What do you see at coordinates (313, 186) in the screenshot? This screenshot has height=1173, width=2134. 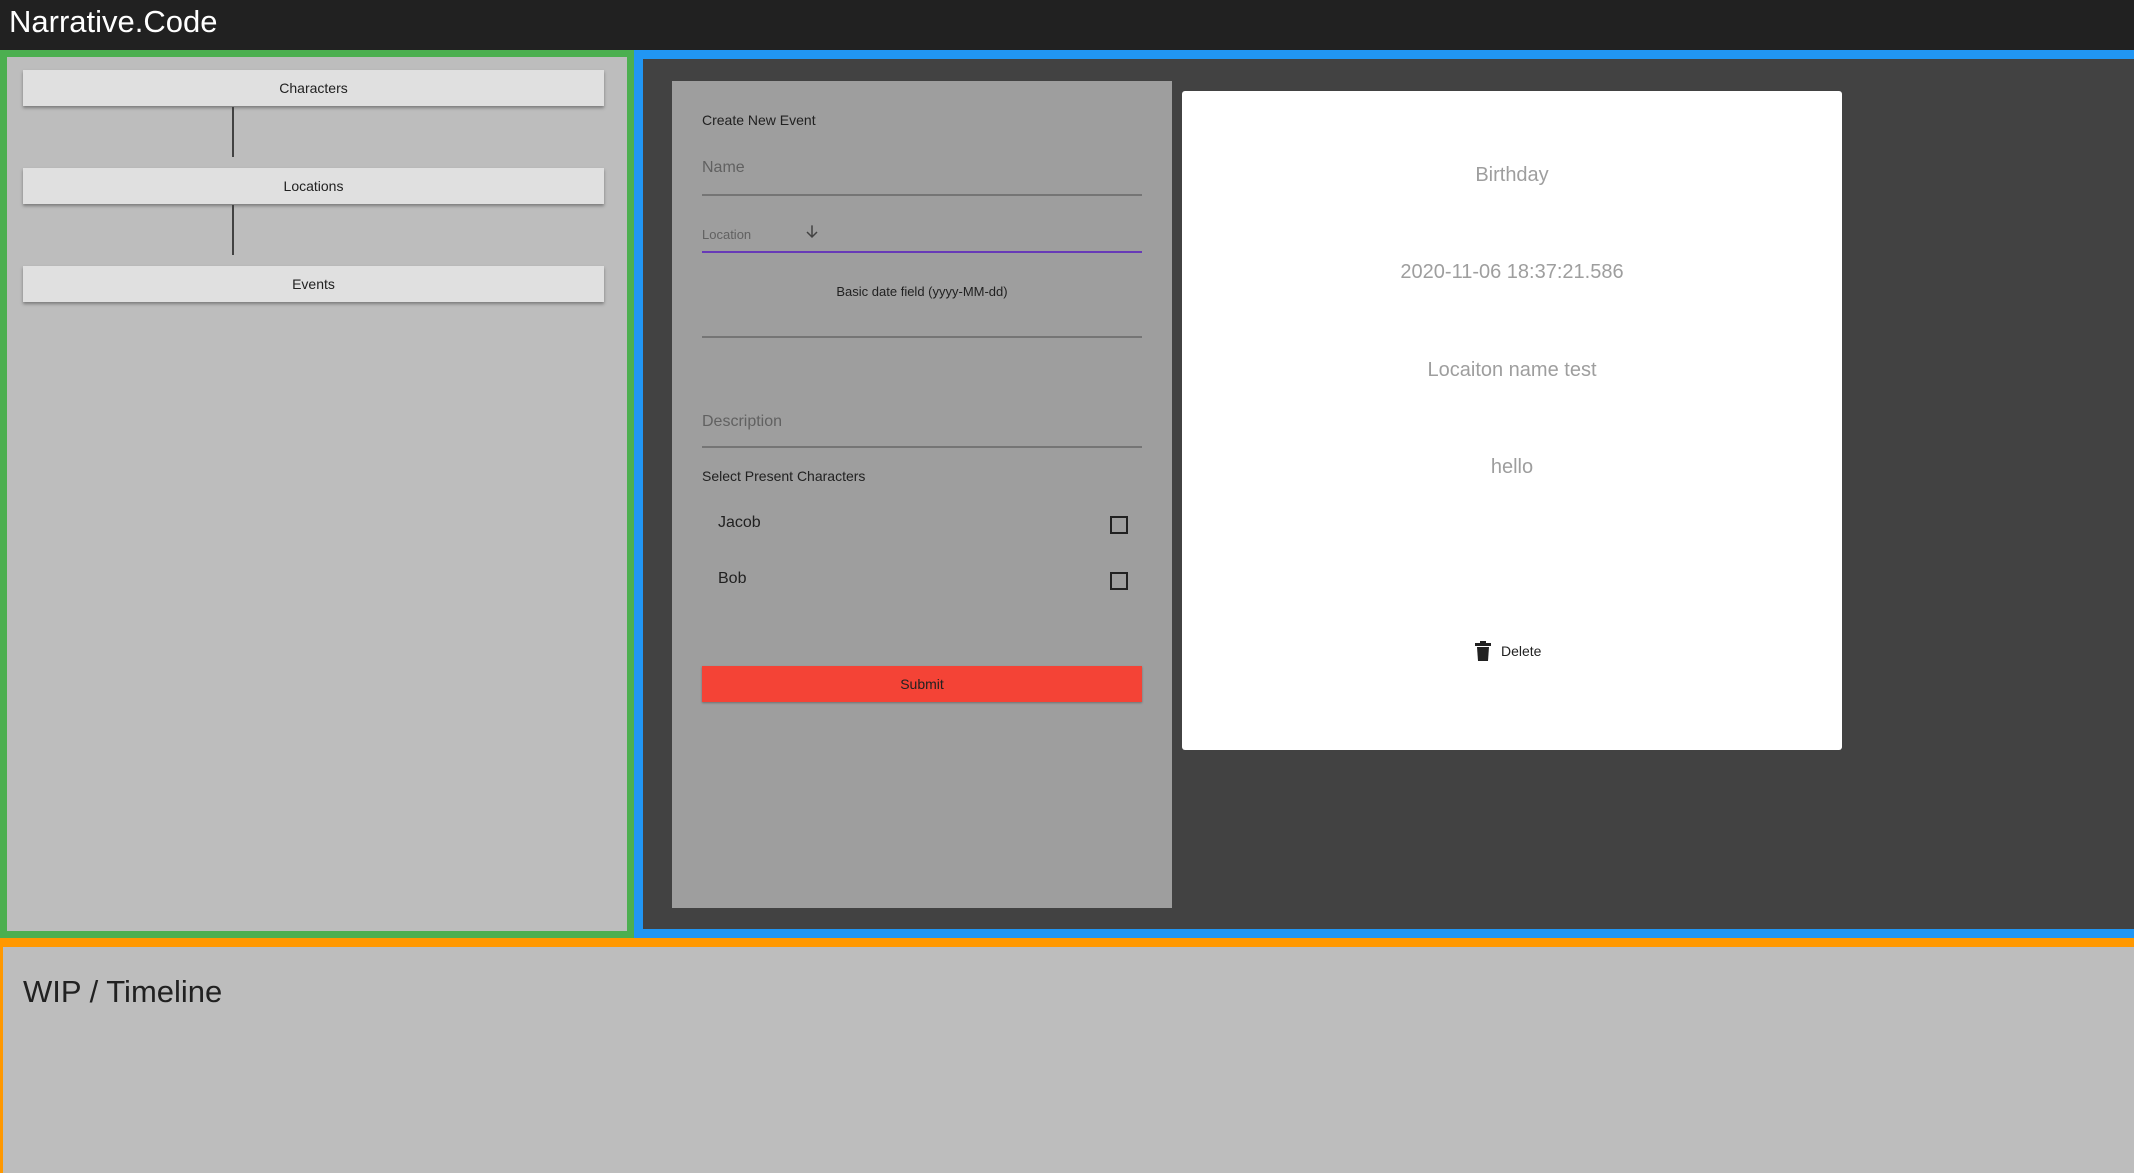 I see `locations-nav-button: Locations` at bounding box center [313, 186].